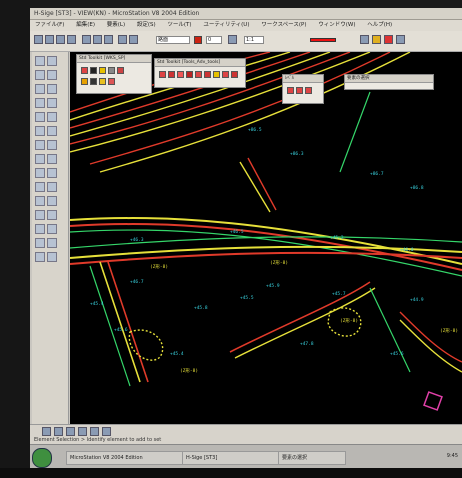 Image resolution: width=462 pixels, height=478 pixels. Describe the element at coordinates (116, 25) in the screenshot. I see `menu-element: 要素(L)` at that location.